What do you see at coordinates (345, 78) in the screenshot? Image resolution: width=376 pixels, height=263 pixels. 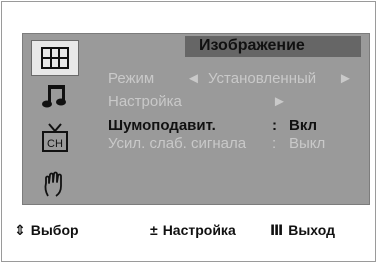 I see `right-arrow-icon: ►` at bounding box center [345, 78].